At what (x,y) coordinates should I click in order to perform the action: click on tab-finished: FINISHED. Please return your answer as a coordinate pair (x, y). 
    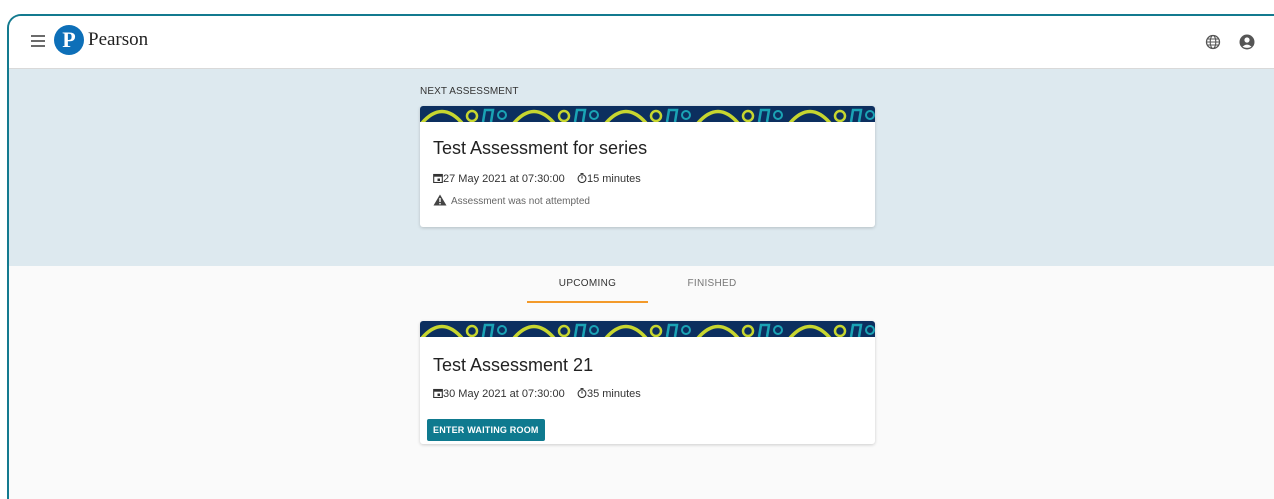
    Looking at the image, I should click on (712, 290).